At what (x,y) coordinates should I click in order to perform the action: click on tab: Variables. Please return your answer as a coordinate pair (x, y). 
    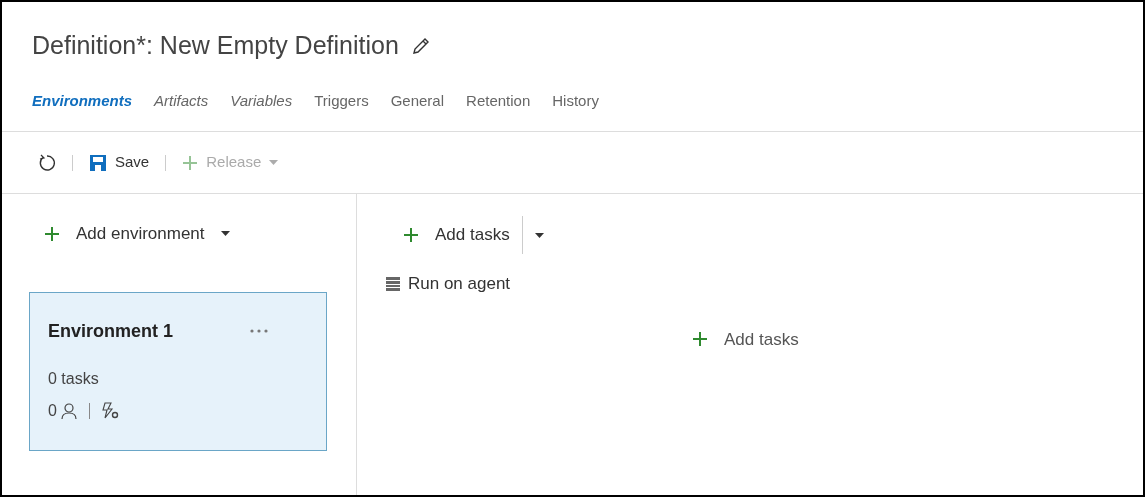
    Looking at the image, I should click on (261, 101).